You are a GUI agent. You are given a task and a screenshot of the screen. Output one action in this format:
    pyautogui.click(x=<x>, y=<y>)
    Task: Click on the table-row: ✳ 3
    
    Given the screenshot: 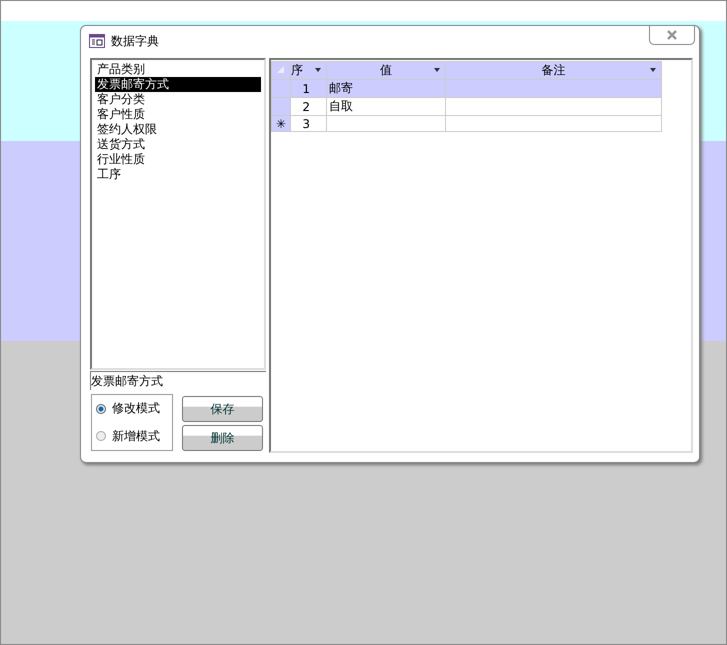 What is the action you would take?
    pyautogui.click(x=481, y=124)
    